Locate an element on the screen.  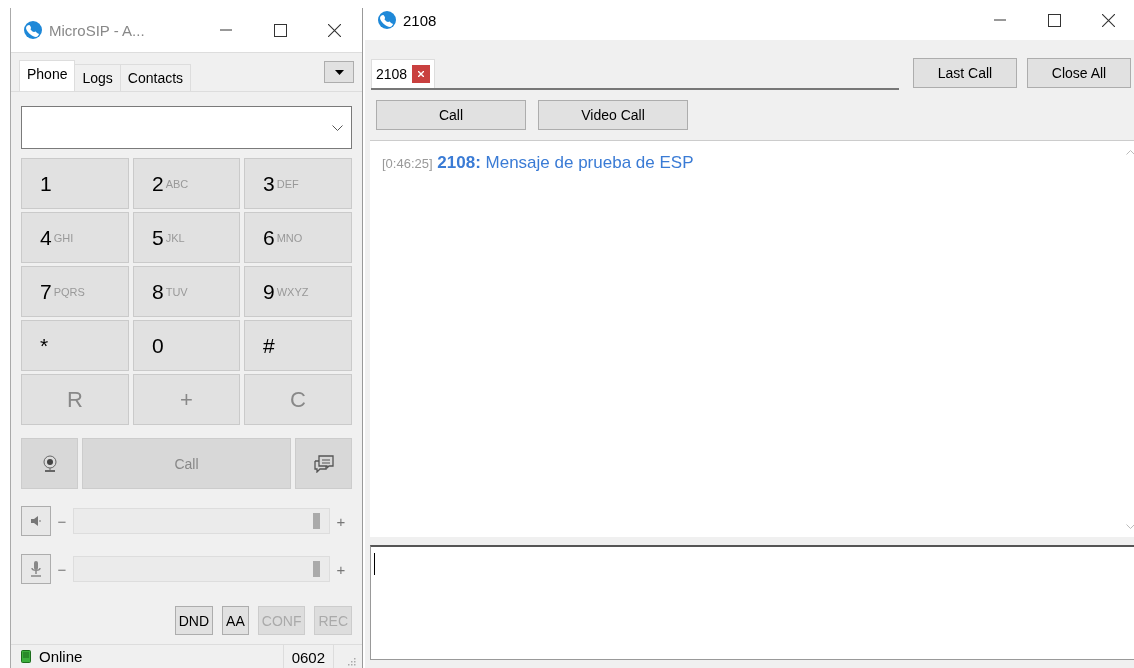
keypad-key: 6 MNO is located at coordinates (298, 237).